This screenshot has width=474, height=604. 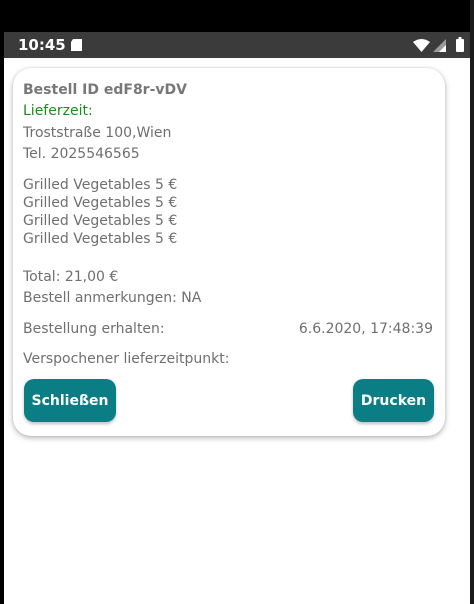 What do you see at coordinates (58, 111) in the screenshot?
I see `delivery-time-label: Lieferzeit:` at bounding box center [58, 111].